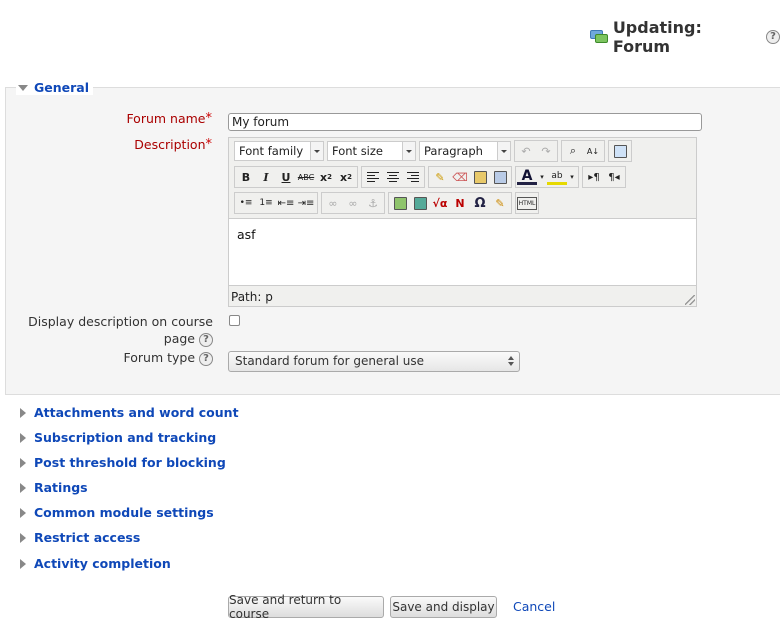 The height and width of the screenshot is (631, 780). What do you see at coordinates (465, 151) in the screenshot?
I see `format-select: Paragraph` at bounding box center [465, 151].